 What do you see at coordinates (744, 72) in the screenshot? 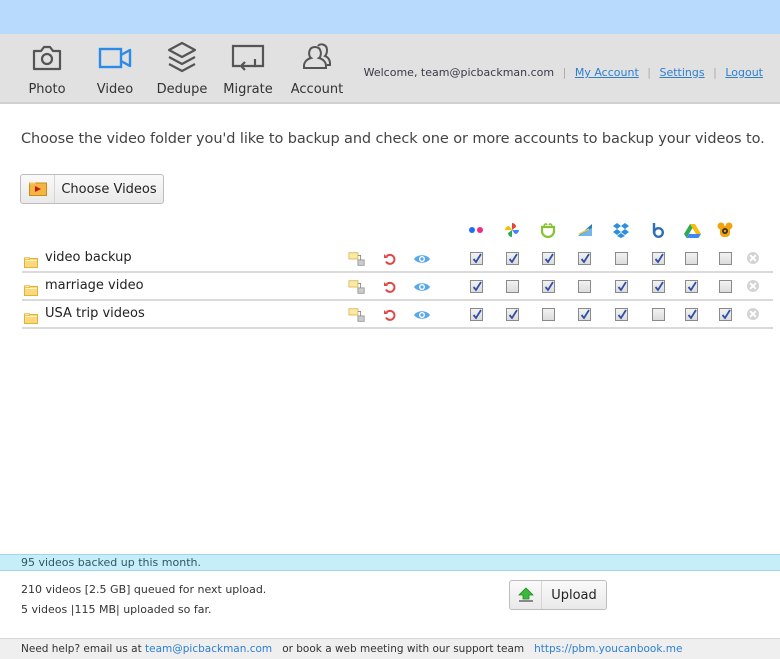
I see `logout-link: Logout` at bounding box center [744, 72].